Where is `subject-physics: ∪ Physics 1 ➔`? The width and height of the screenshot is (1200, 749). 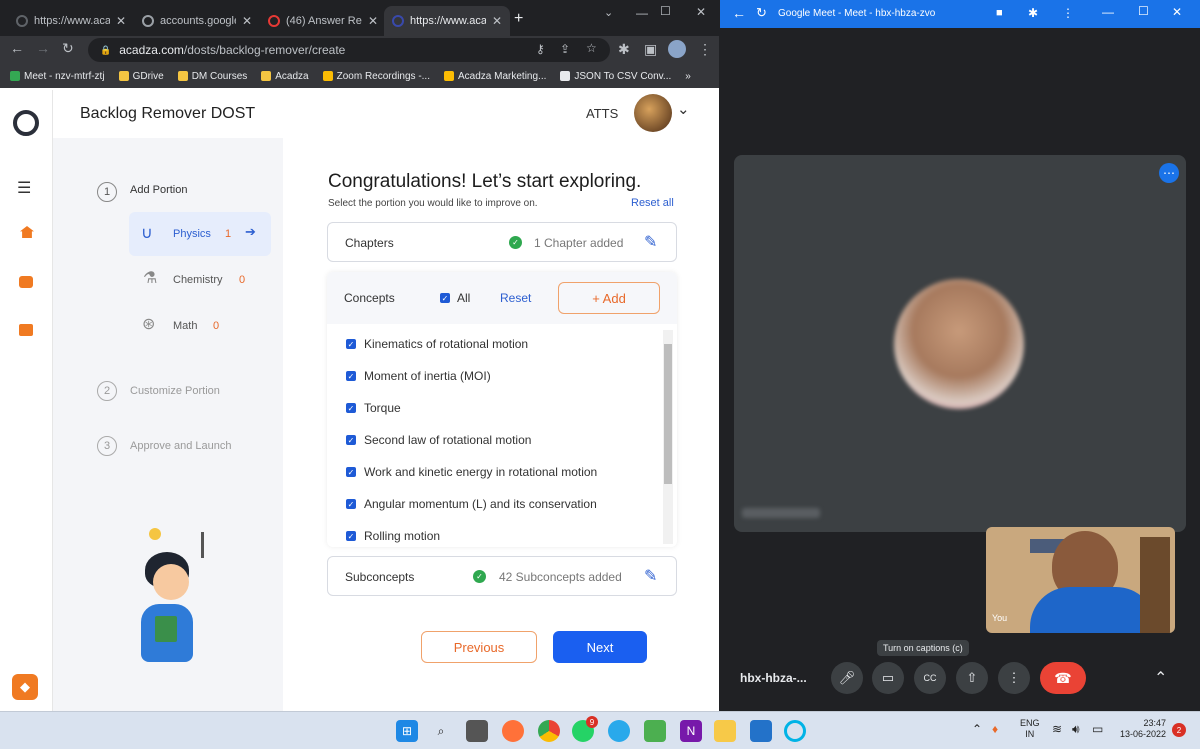 subject-physics: ∪ Physics 1 ➔ is located at coordinates (200, 234).